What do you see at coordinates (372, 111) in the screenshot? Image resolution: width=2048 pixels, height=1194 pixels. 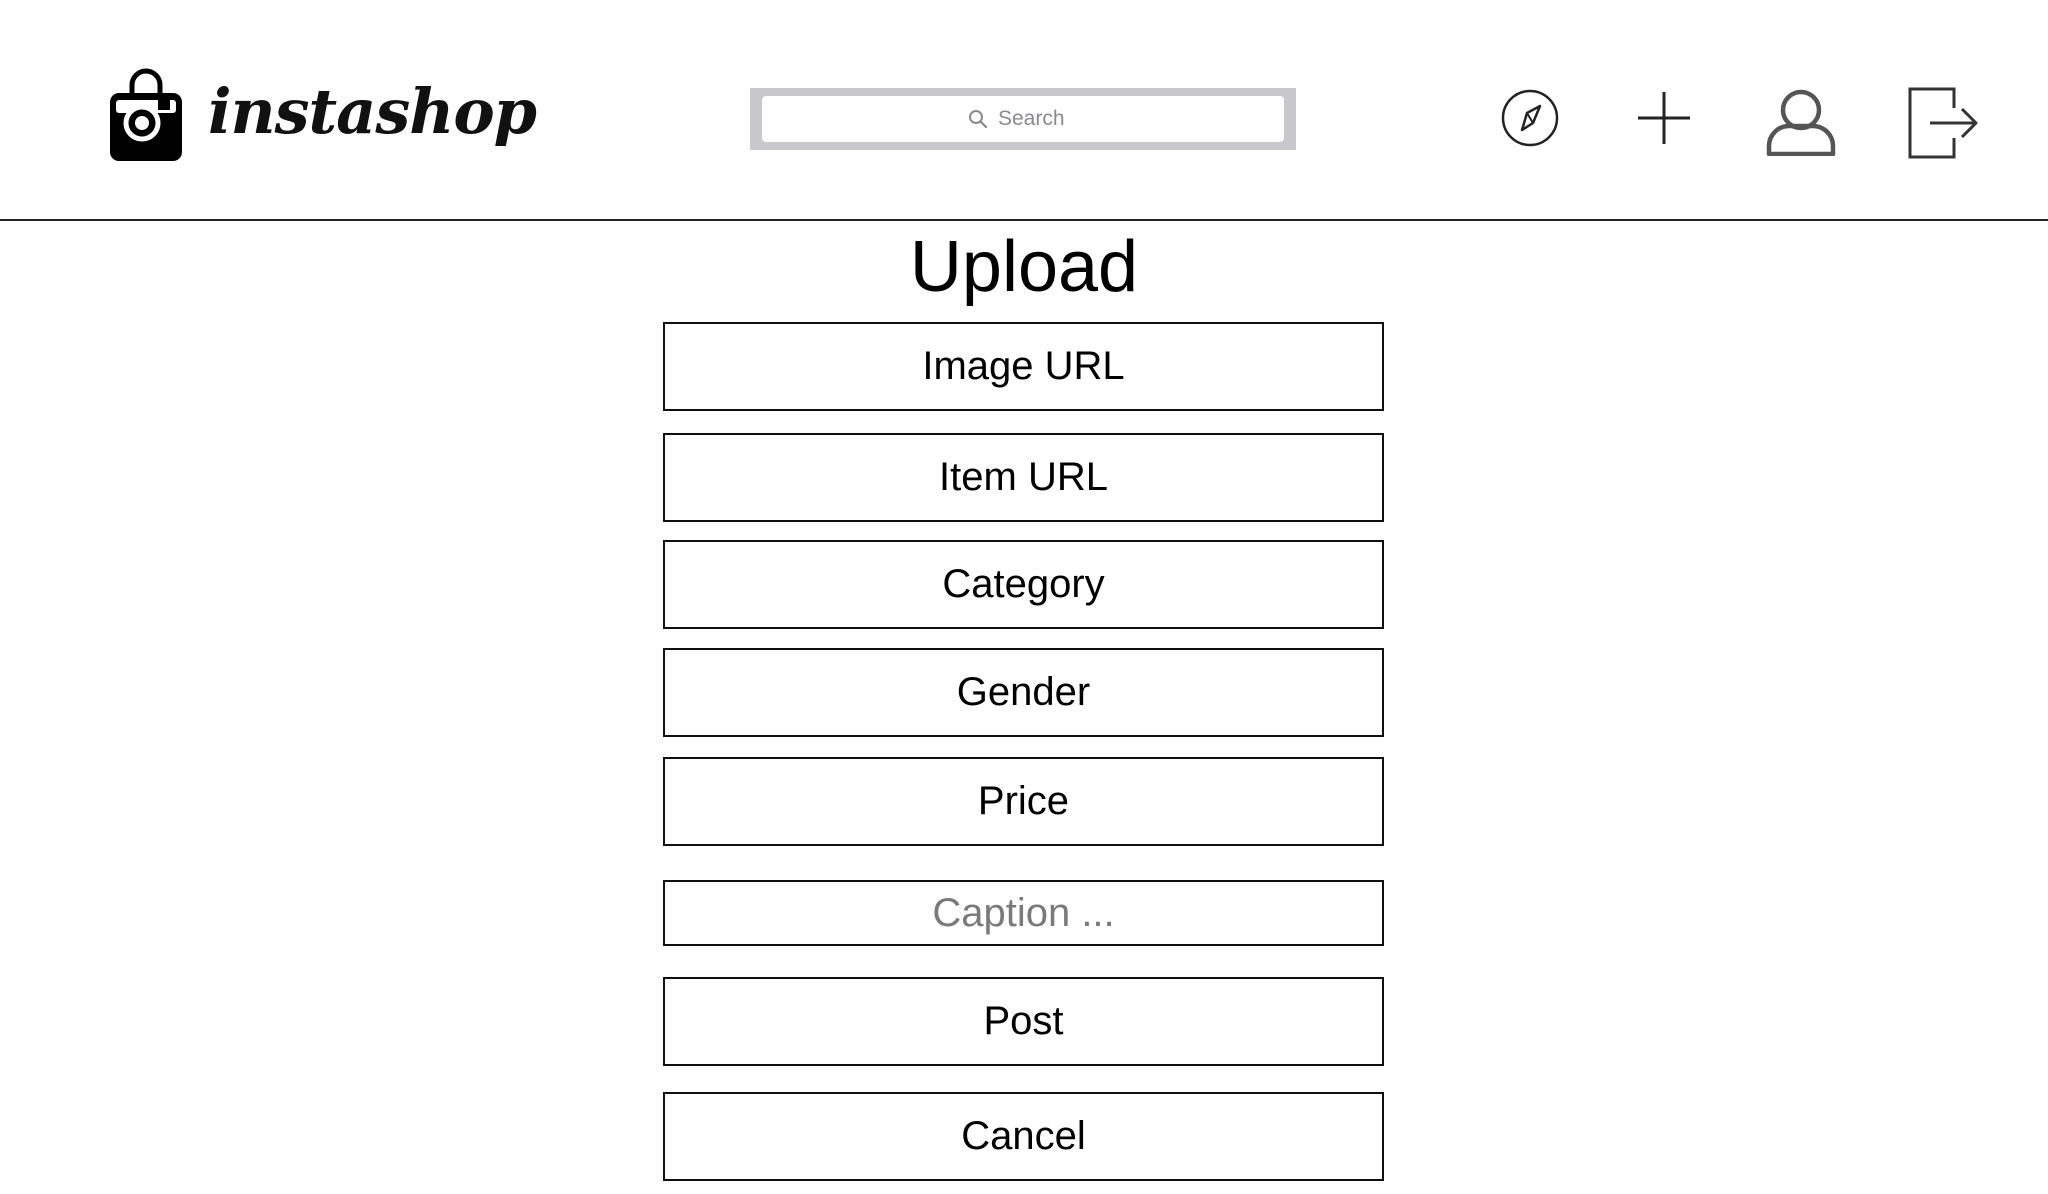 I see `brand-name: instashop` at bounding box center [372, 111].